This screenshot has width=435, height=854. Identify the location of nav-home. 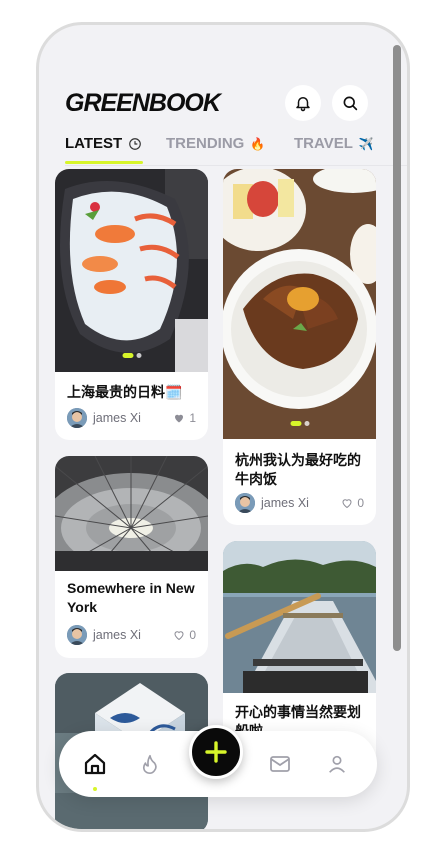
(95, 764).